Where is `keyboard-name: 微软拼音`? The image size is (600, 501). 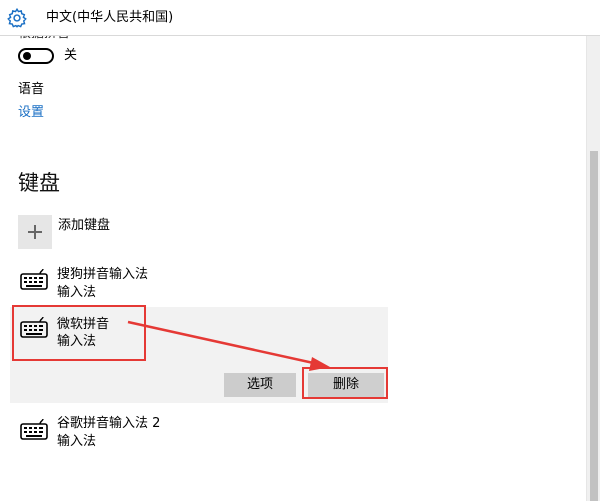 keyboard-name: 微软拼音 is located at coordinates (83, 324).